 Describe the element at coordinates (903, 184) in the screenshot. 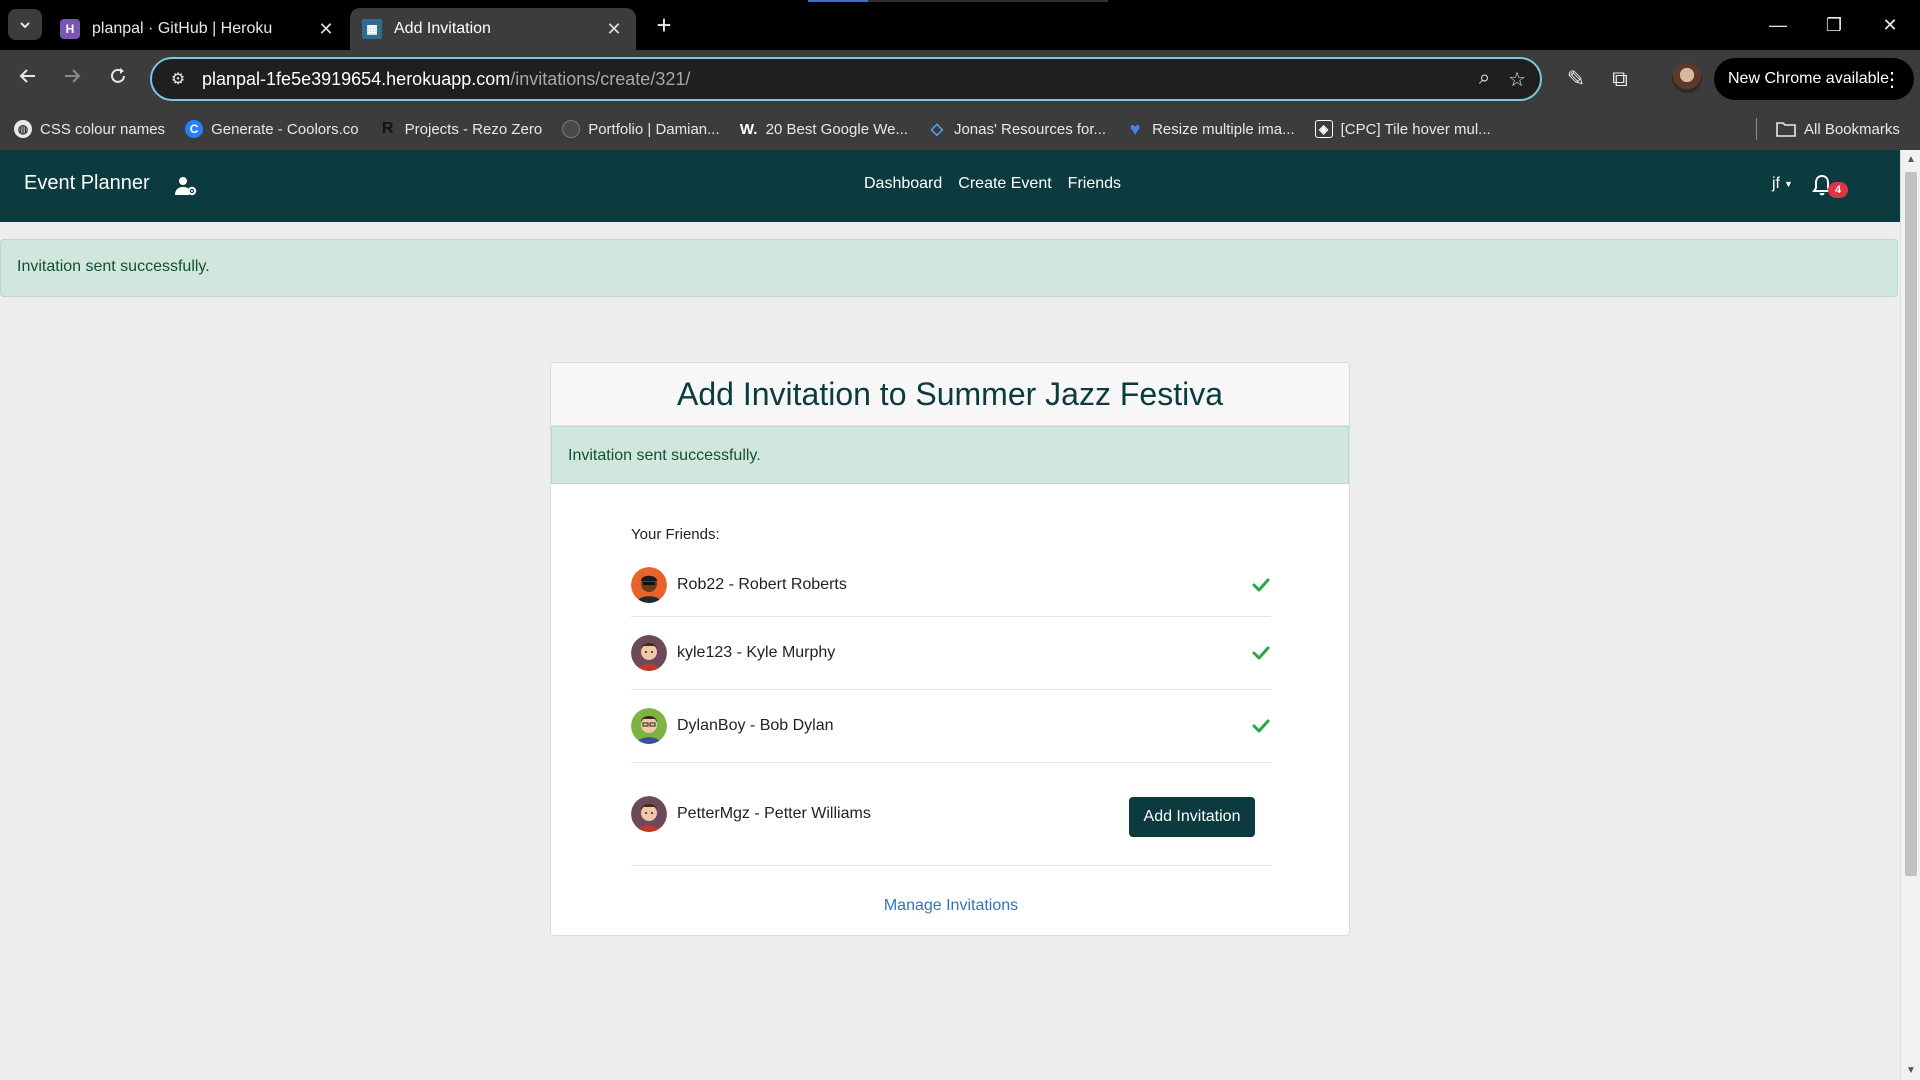

I see `nav-dashboard: Dashboard` at that location.